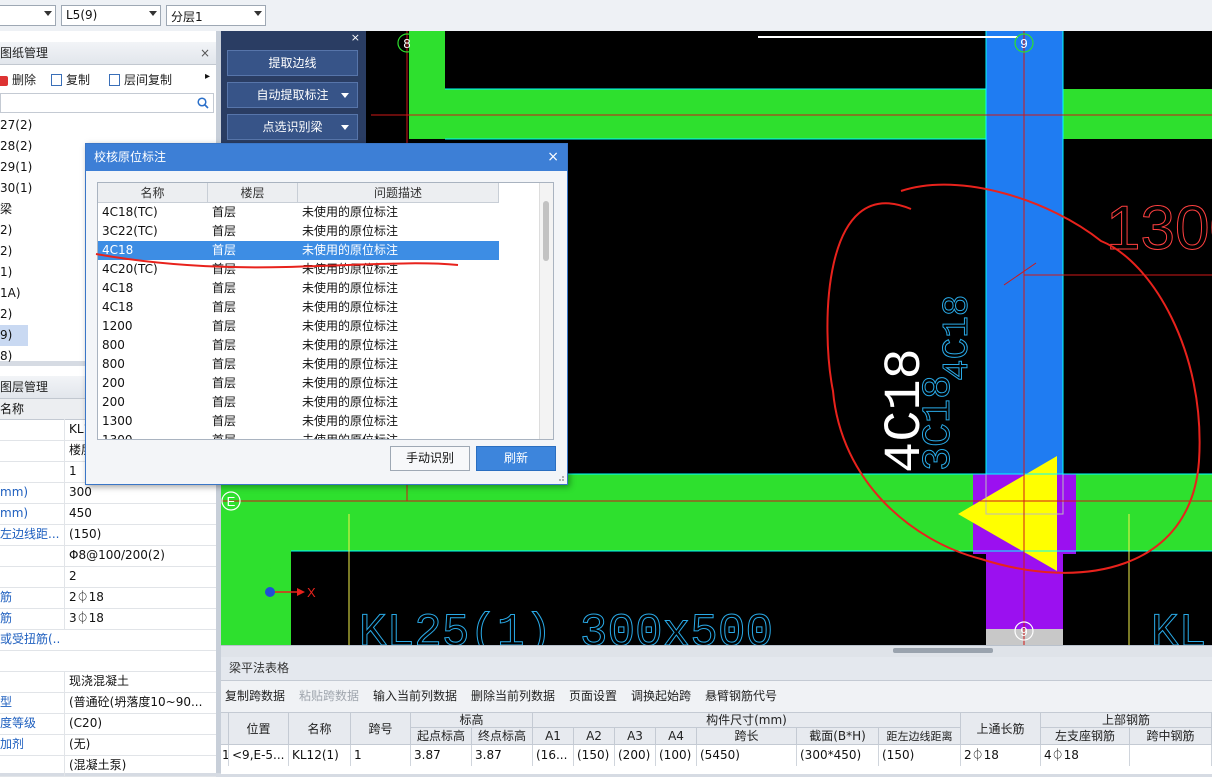 The height and width of the screenshot is (777, 1212). Describe the element at coordinates (14, 492) in the screenshot. I see `property-name: mm)` at that location.